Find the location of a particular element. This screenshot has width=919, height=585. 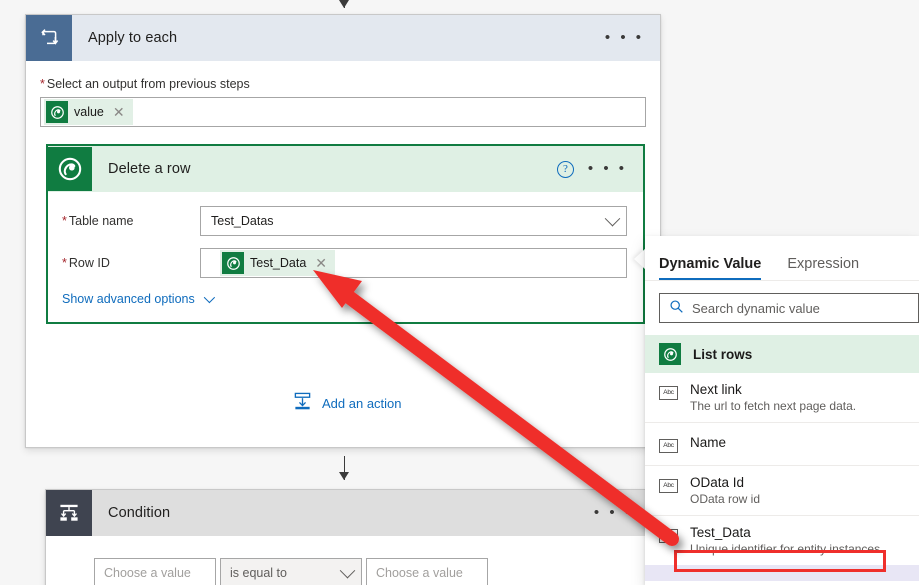

condition-more-button: • • • is located at coordinates (613, 512).